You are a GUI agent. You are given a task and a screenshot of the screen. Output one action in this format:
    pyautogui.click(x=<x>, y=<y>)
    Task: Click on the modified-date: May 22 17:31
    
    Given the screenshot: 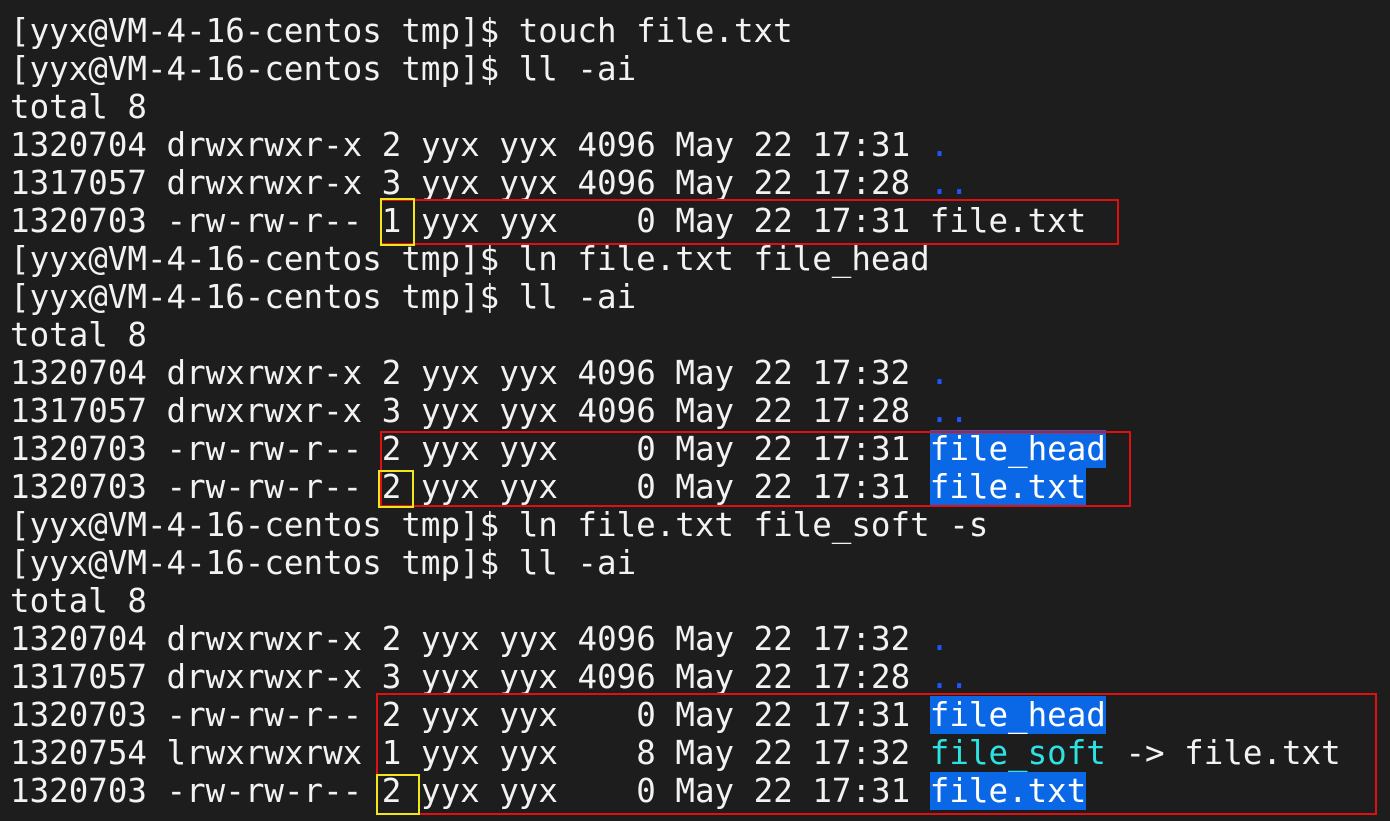 What is the action you would take?
    pyautogui.click(x=793, y=145)
    